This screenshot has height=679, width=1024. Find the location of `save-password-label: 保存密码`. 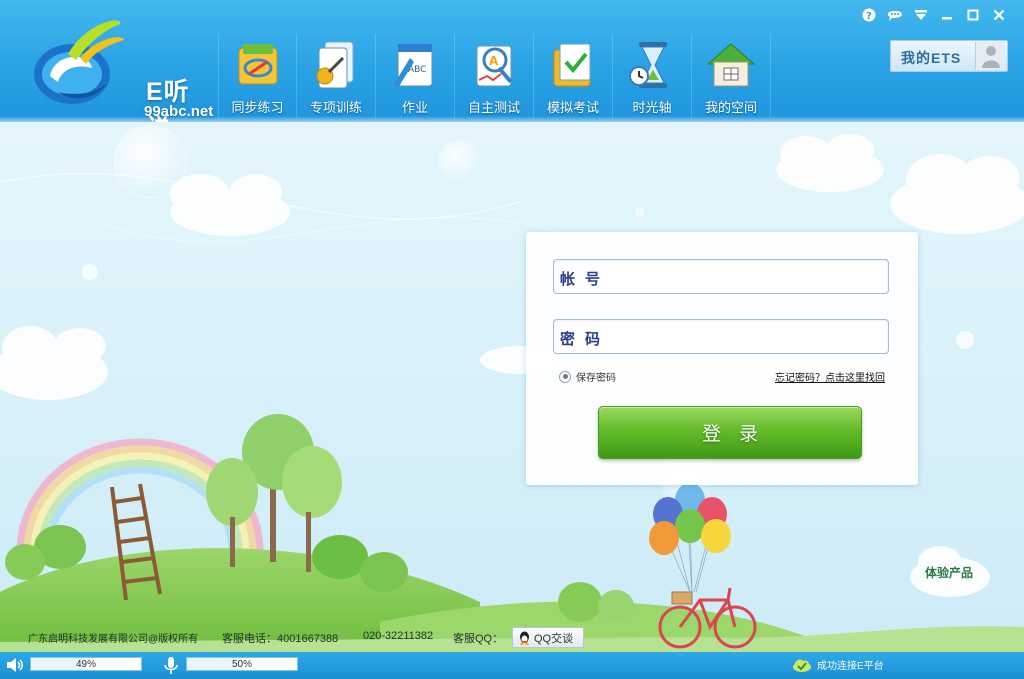

save-password-label: 保存密码 is located at coordinates (596, 378).